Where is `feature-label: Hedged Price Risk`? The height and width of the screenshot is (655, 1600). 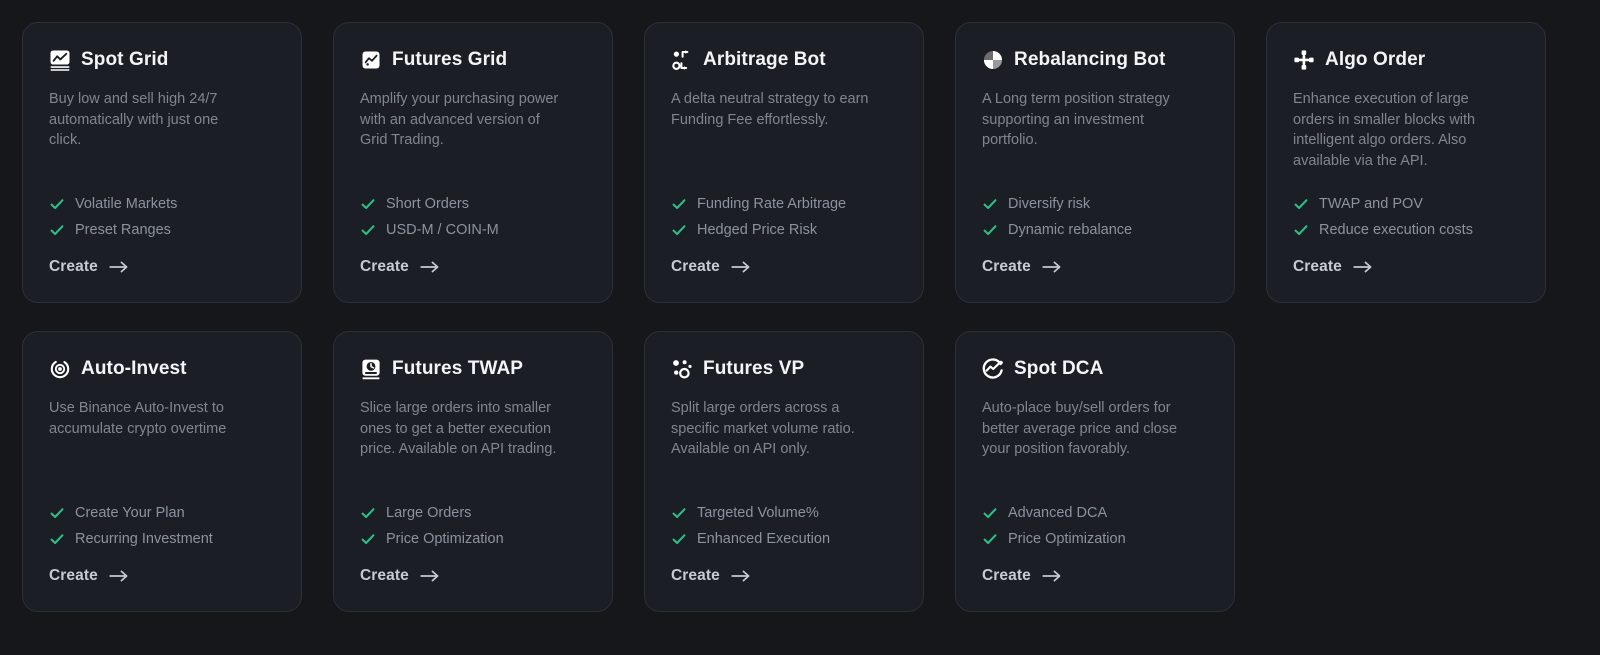
feature-label: Hedged Price Risk is located at coordinates (757, 230).